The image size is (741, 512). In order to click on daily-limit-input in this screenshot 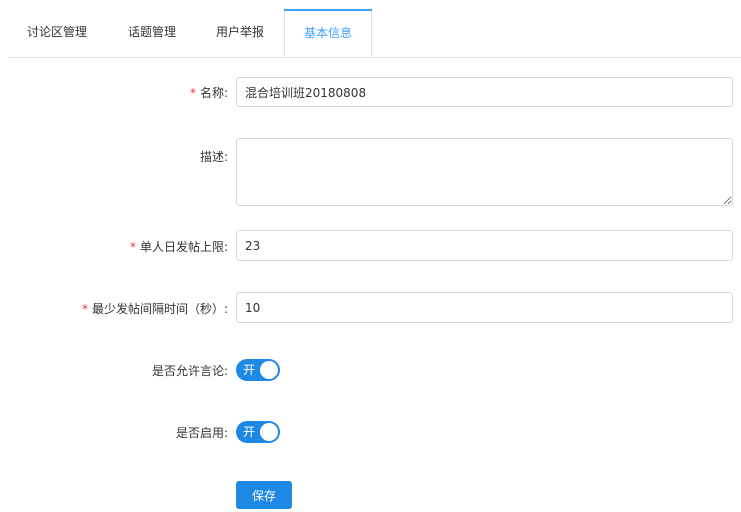, I will do `click(484, 245)`.